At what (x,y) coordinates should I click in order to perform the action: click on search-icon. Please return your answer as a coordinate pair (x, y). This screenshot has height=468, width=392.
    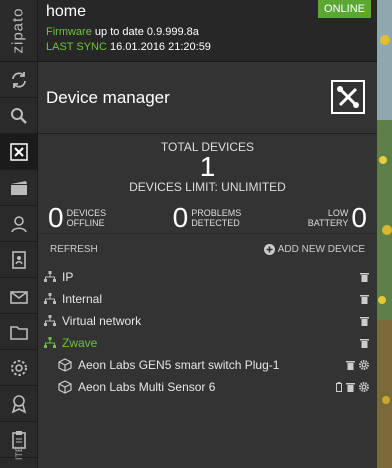
    Looking at the image, I should click on (18, 115).